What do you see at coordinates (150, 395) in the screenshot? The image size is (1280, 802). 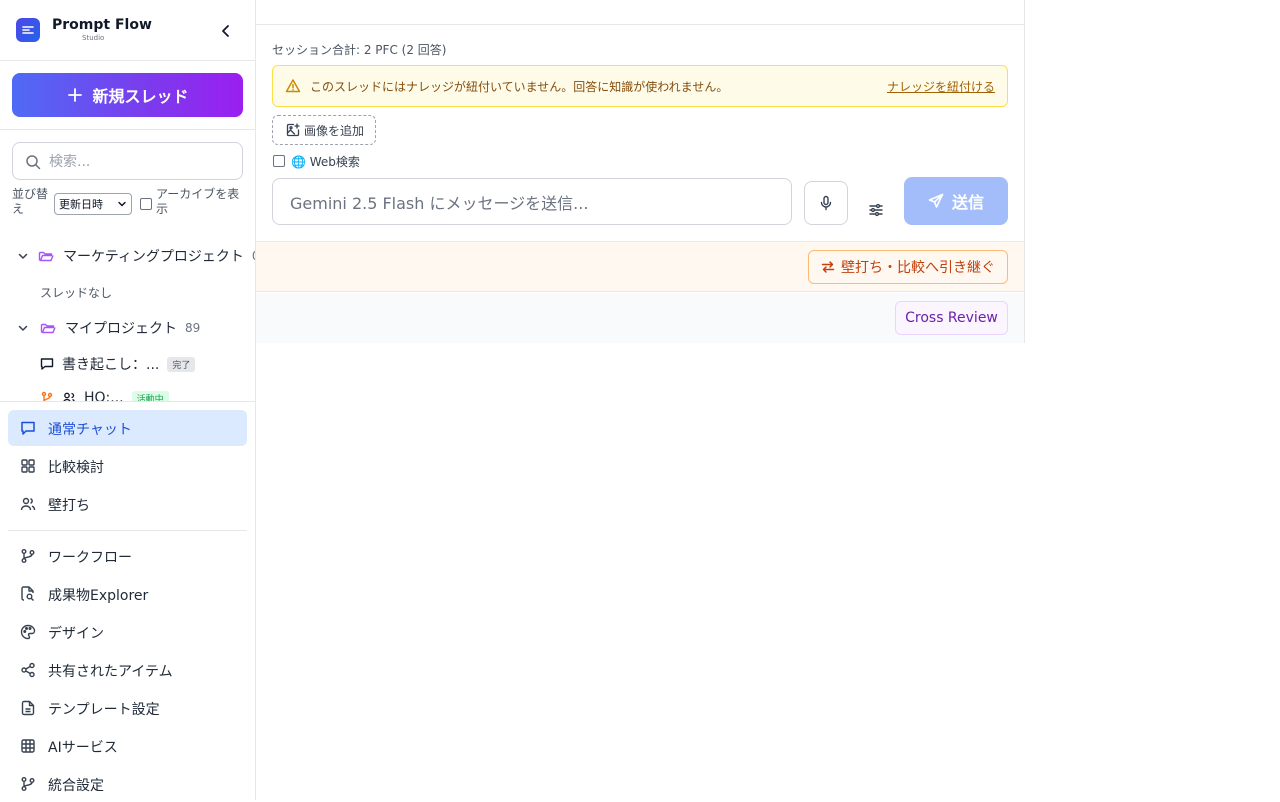 I see `status-badge: 活動中` at bounding box center [150, 395].